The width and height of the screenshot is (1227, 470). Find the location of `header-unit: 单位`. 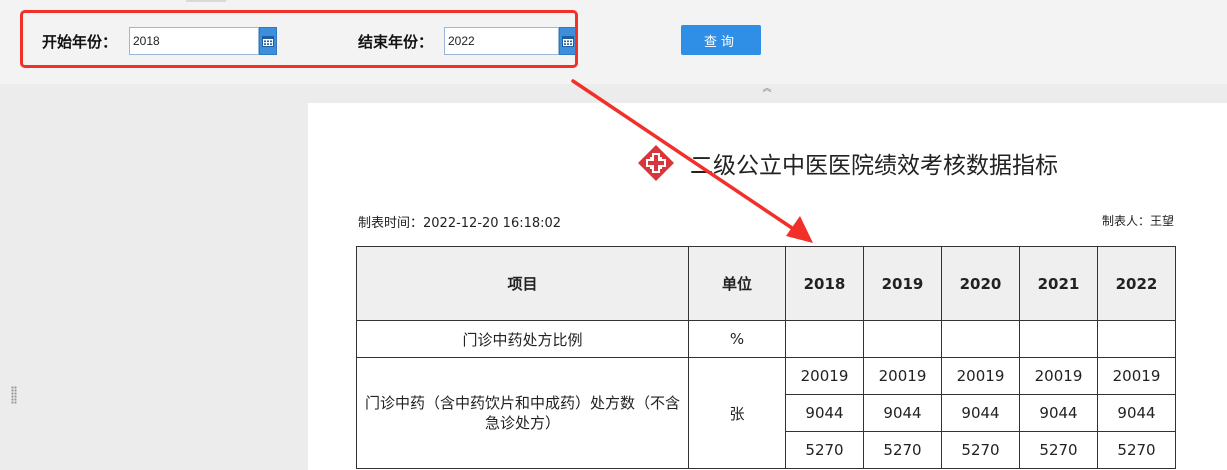

header-unit: 单位 is located at coordinates (737, 283).